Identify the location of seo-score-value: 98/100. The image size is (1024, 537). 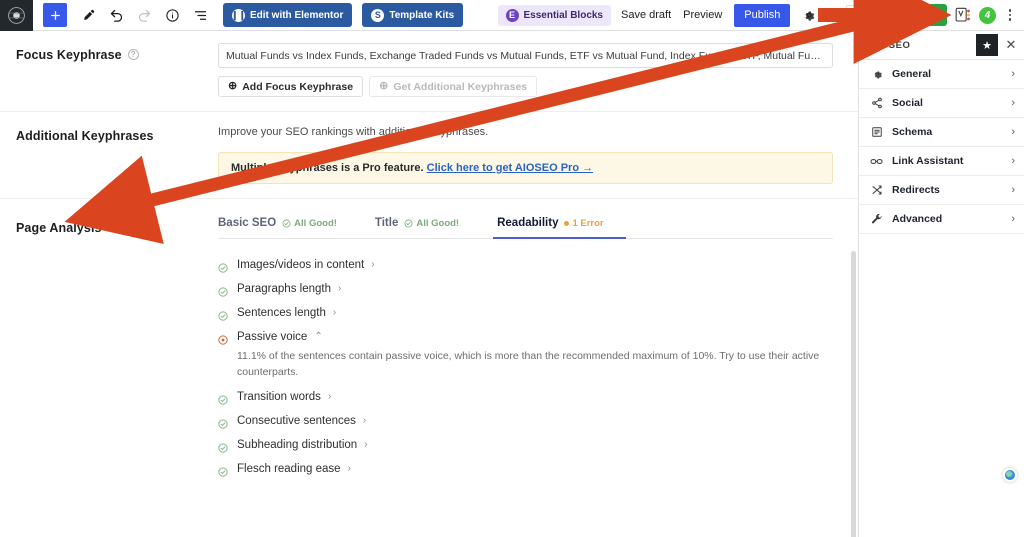
(922, 15).